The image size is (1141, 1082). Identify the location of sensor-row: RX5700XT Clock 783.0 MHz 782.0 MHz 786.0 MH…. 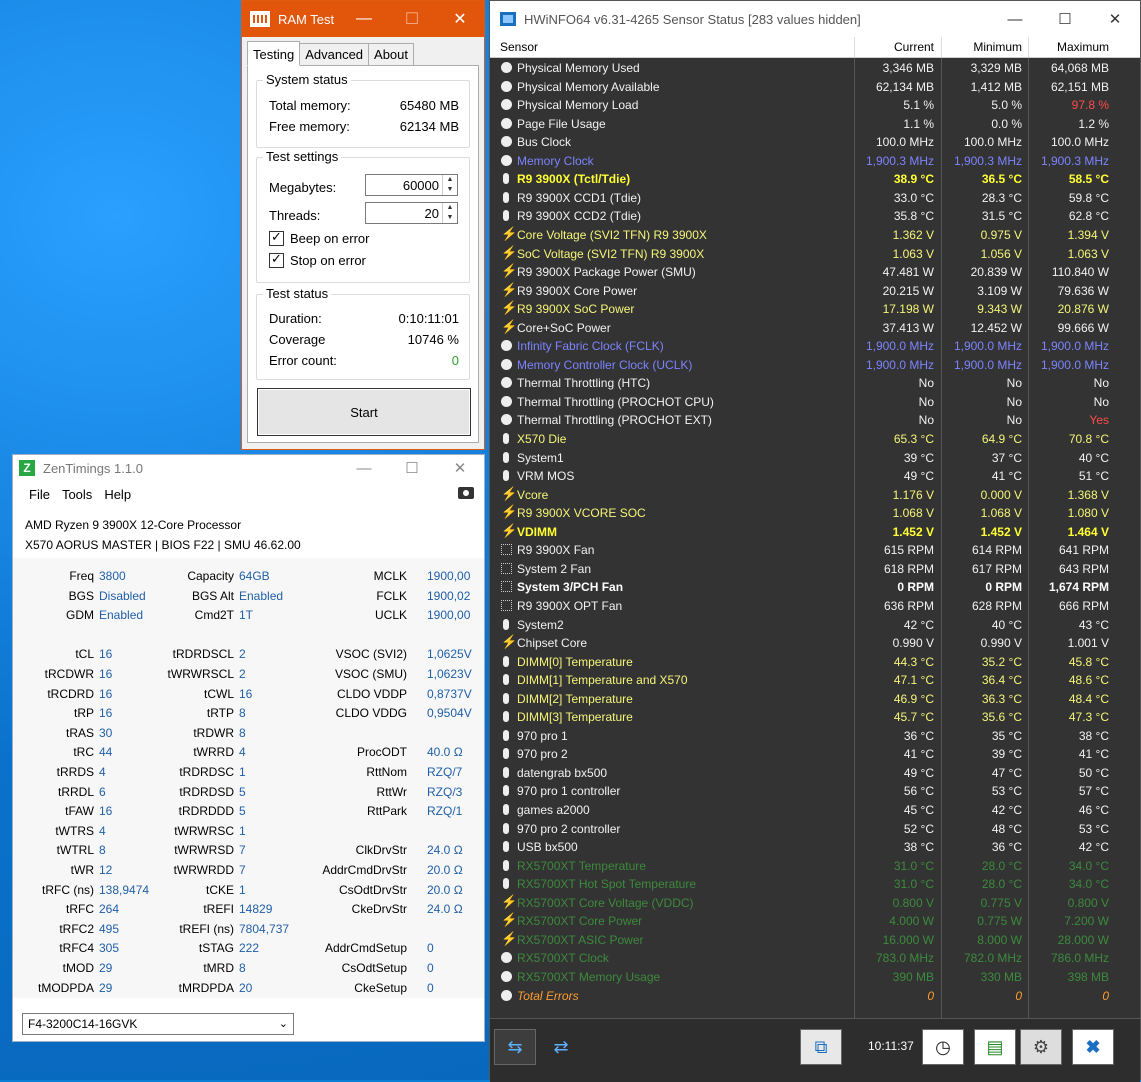
(815, 958).